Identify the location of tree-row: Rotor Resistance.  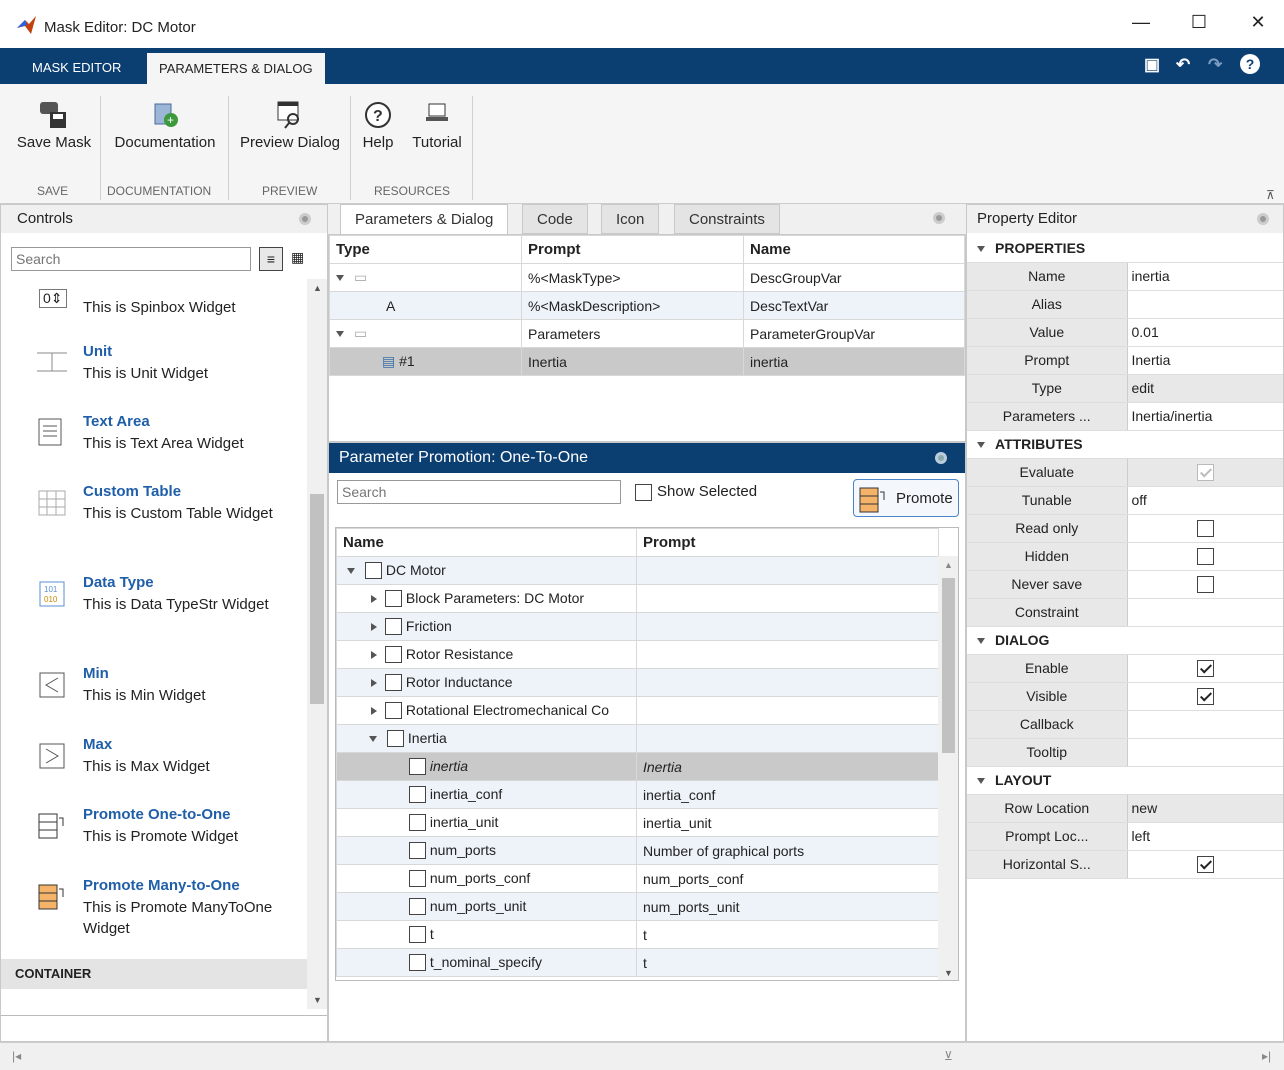
(637, 654).